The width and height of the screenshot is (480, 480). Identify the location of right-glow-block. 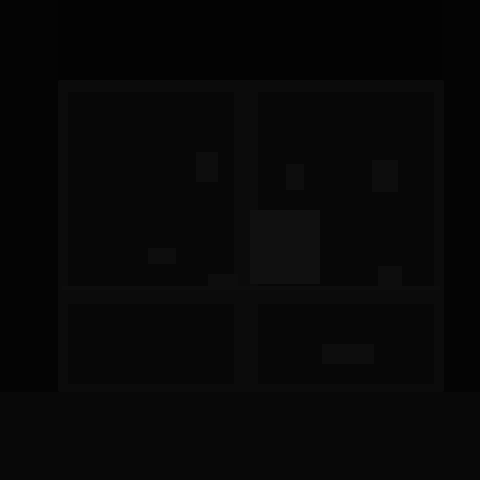
(285, 247).